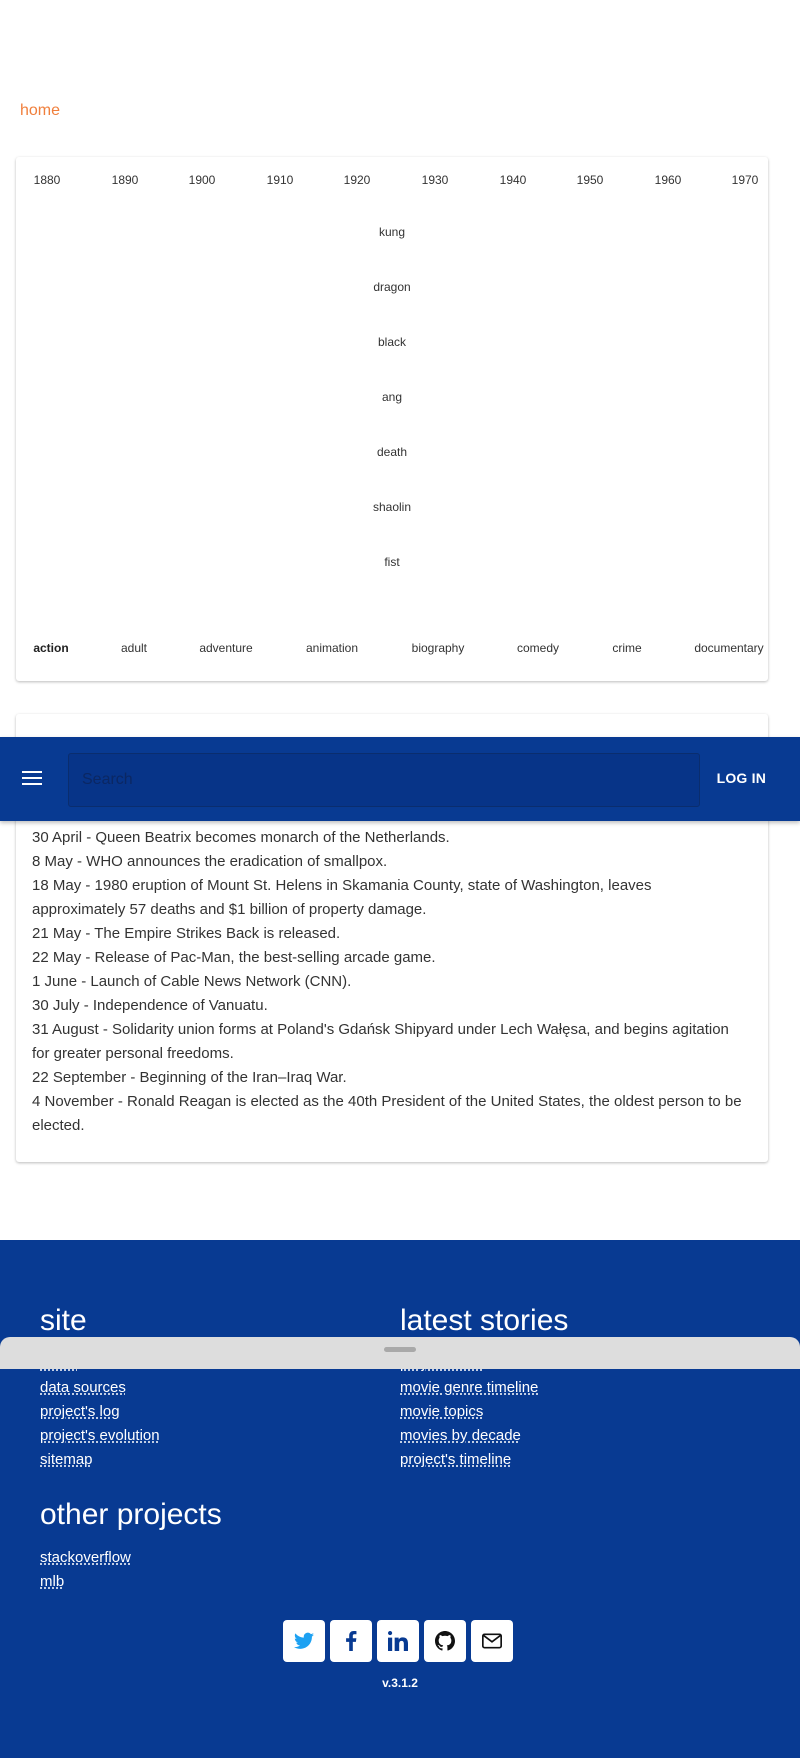 This screenshot has width=800, height=1758. I want to click on login-button: LOG IN, so click(741, 778).